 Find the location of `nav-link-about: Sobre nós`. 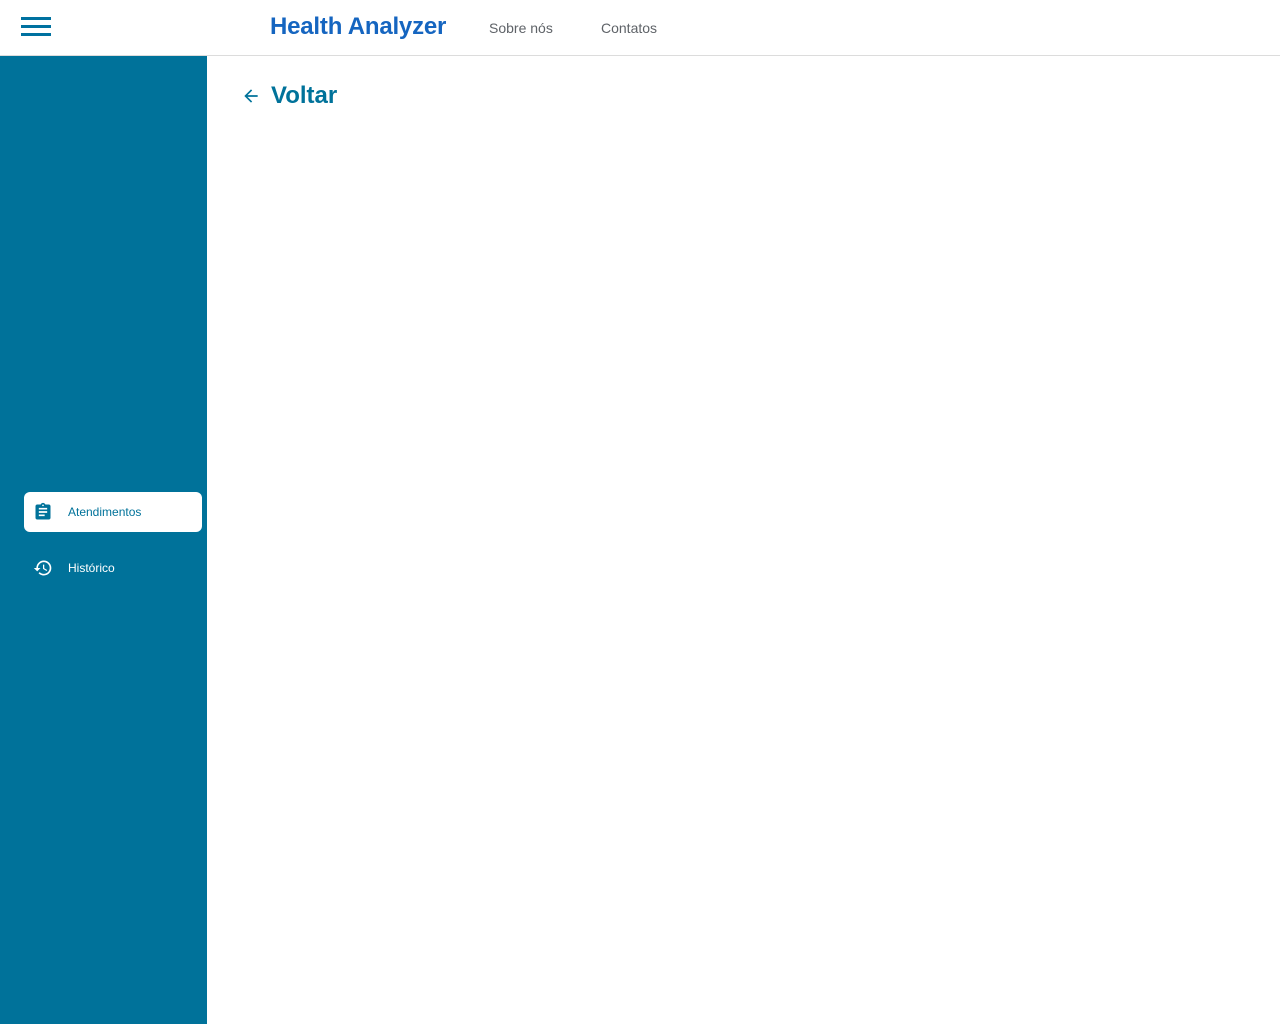

nav-link-about: Sobre nós is located at coordinates (521, 28).